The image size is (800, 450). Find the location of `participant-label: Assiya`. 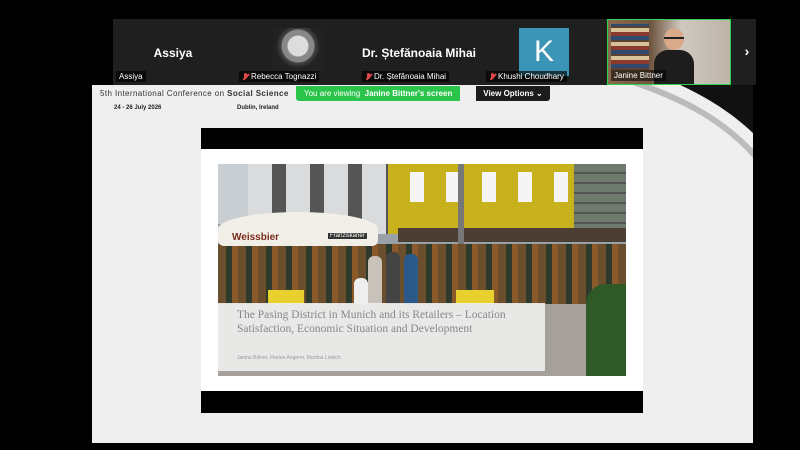

participant-label: Assiya is located at coordinates (131, 76).